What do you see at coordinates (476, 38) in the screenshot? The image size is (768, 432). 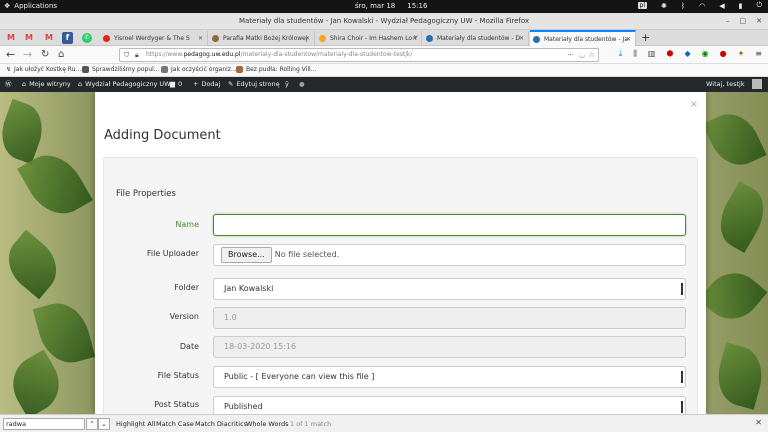 I see `tab-4: Materiały dla studentów - D ✕` at bounding box center [476, 38].